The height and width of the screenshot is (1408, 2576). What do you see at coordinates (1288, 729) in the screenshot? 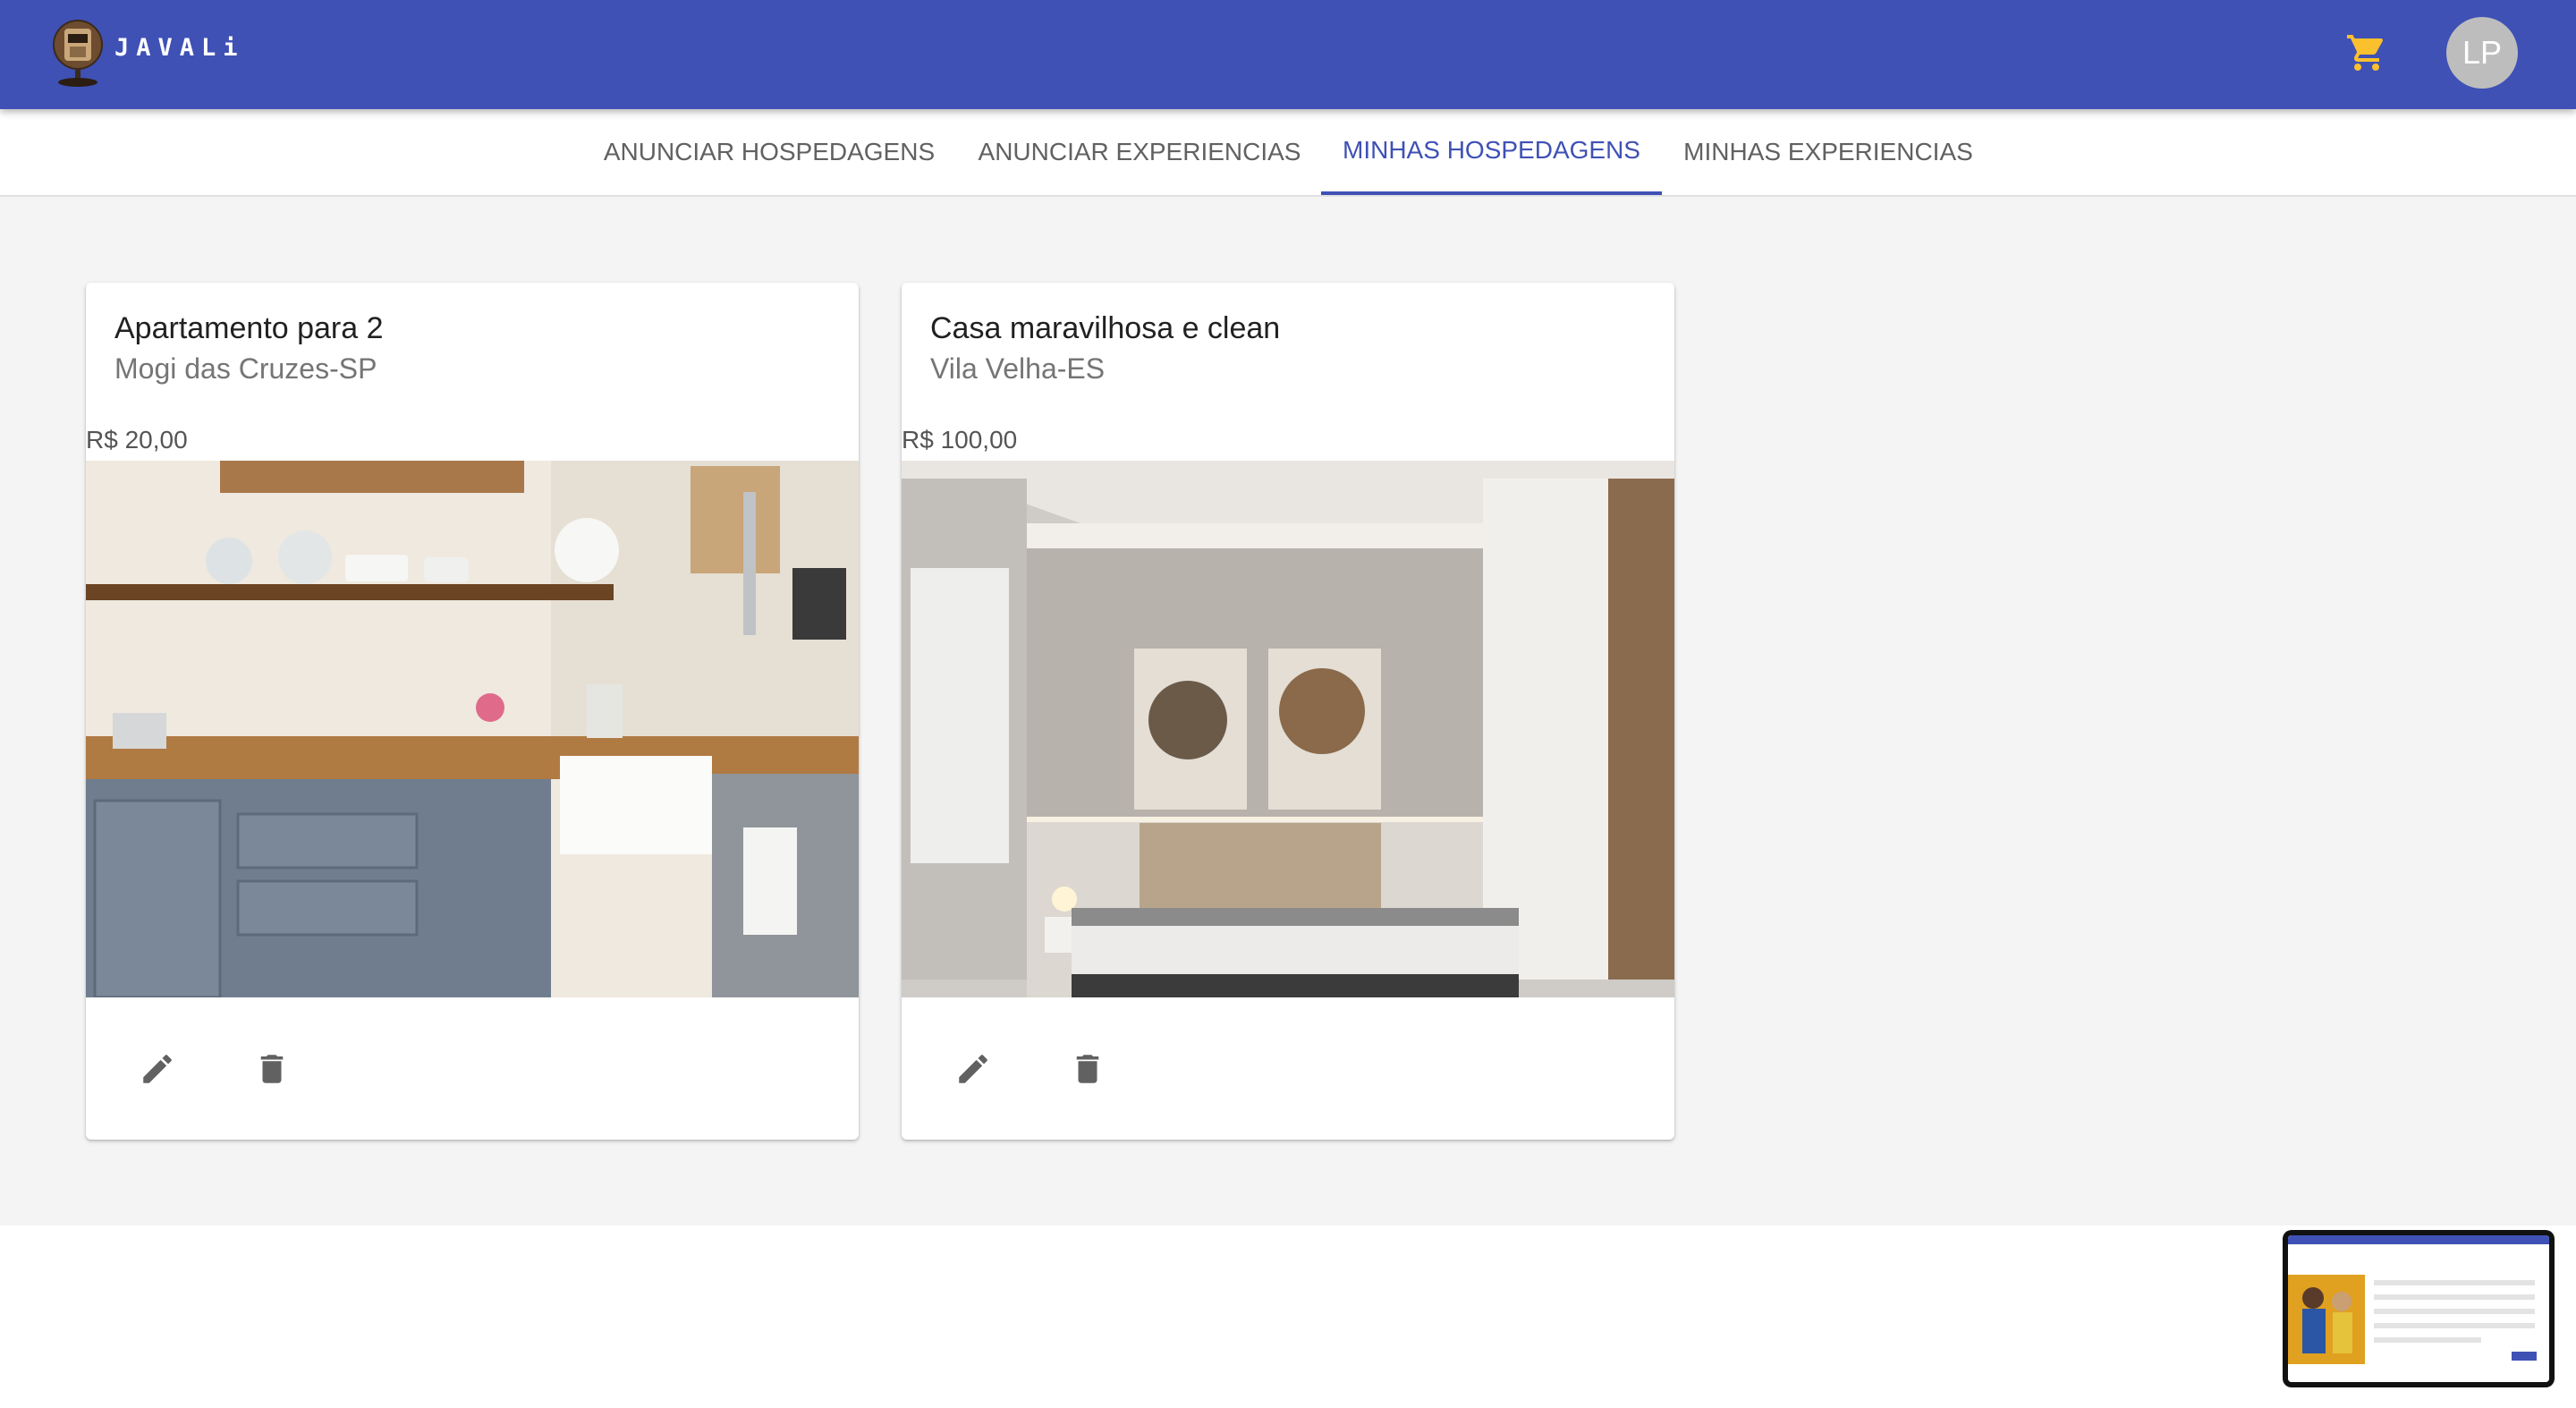
I see `bedroom-photo` at bounding box center [1288, 729].